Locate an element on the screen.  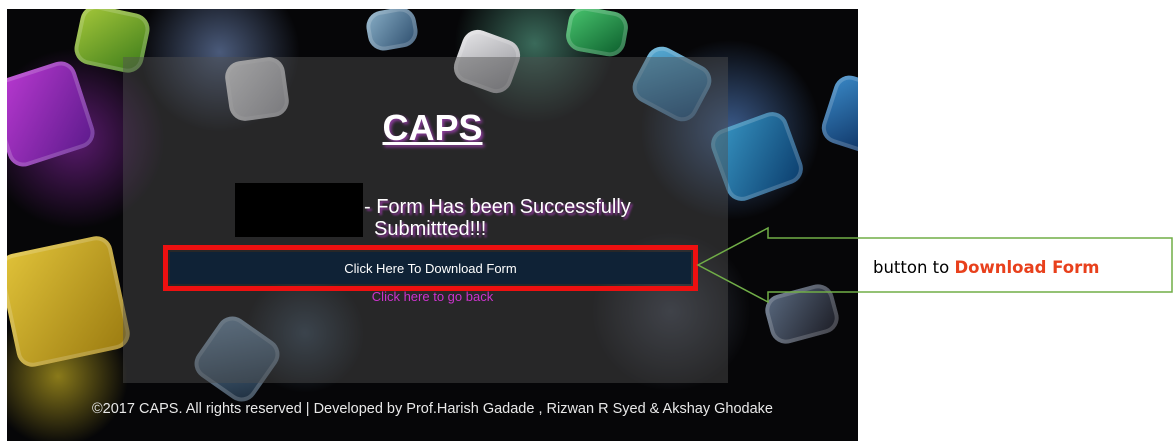
annotation-label-emphasis: Download Form is located at coordinates (1027, 267).